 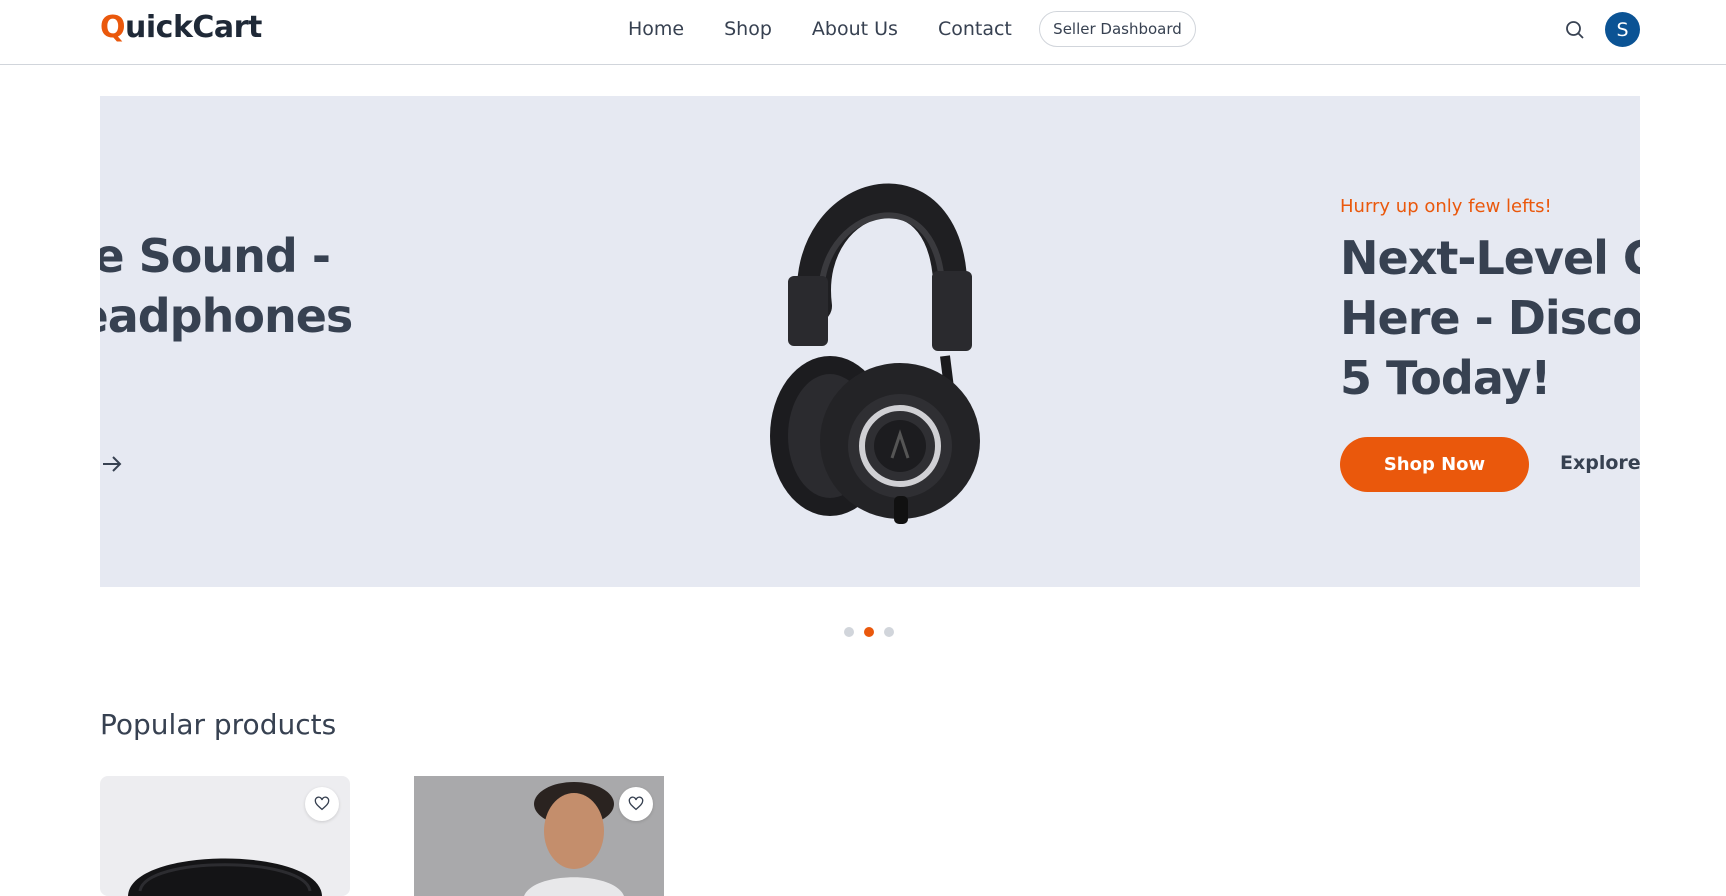 I want to click on shop-now-button: Shop Now, so click(x=1434, y=464).